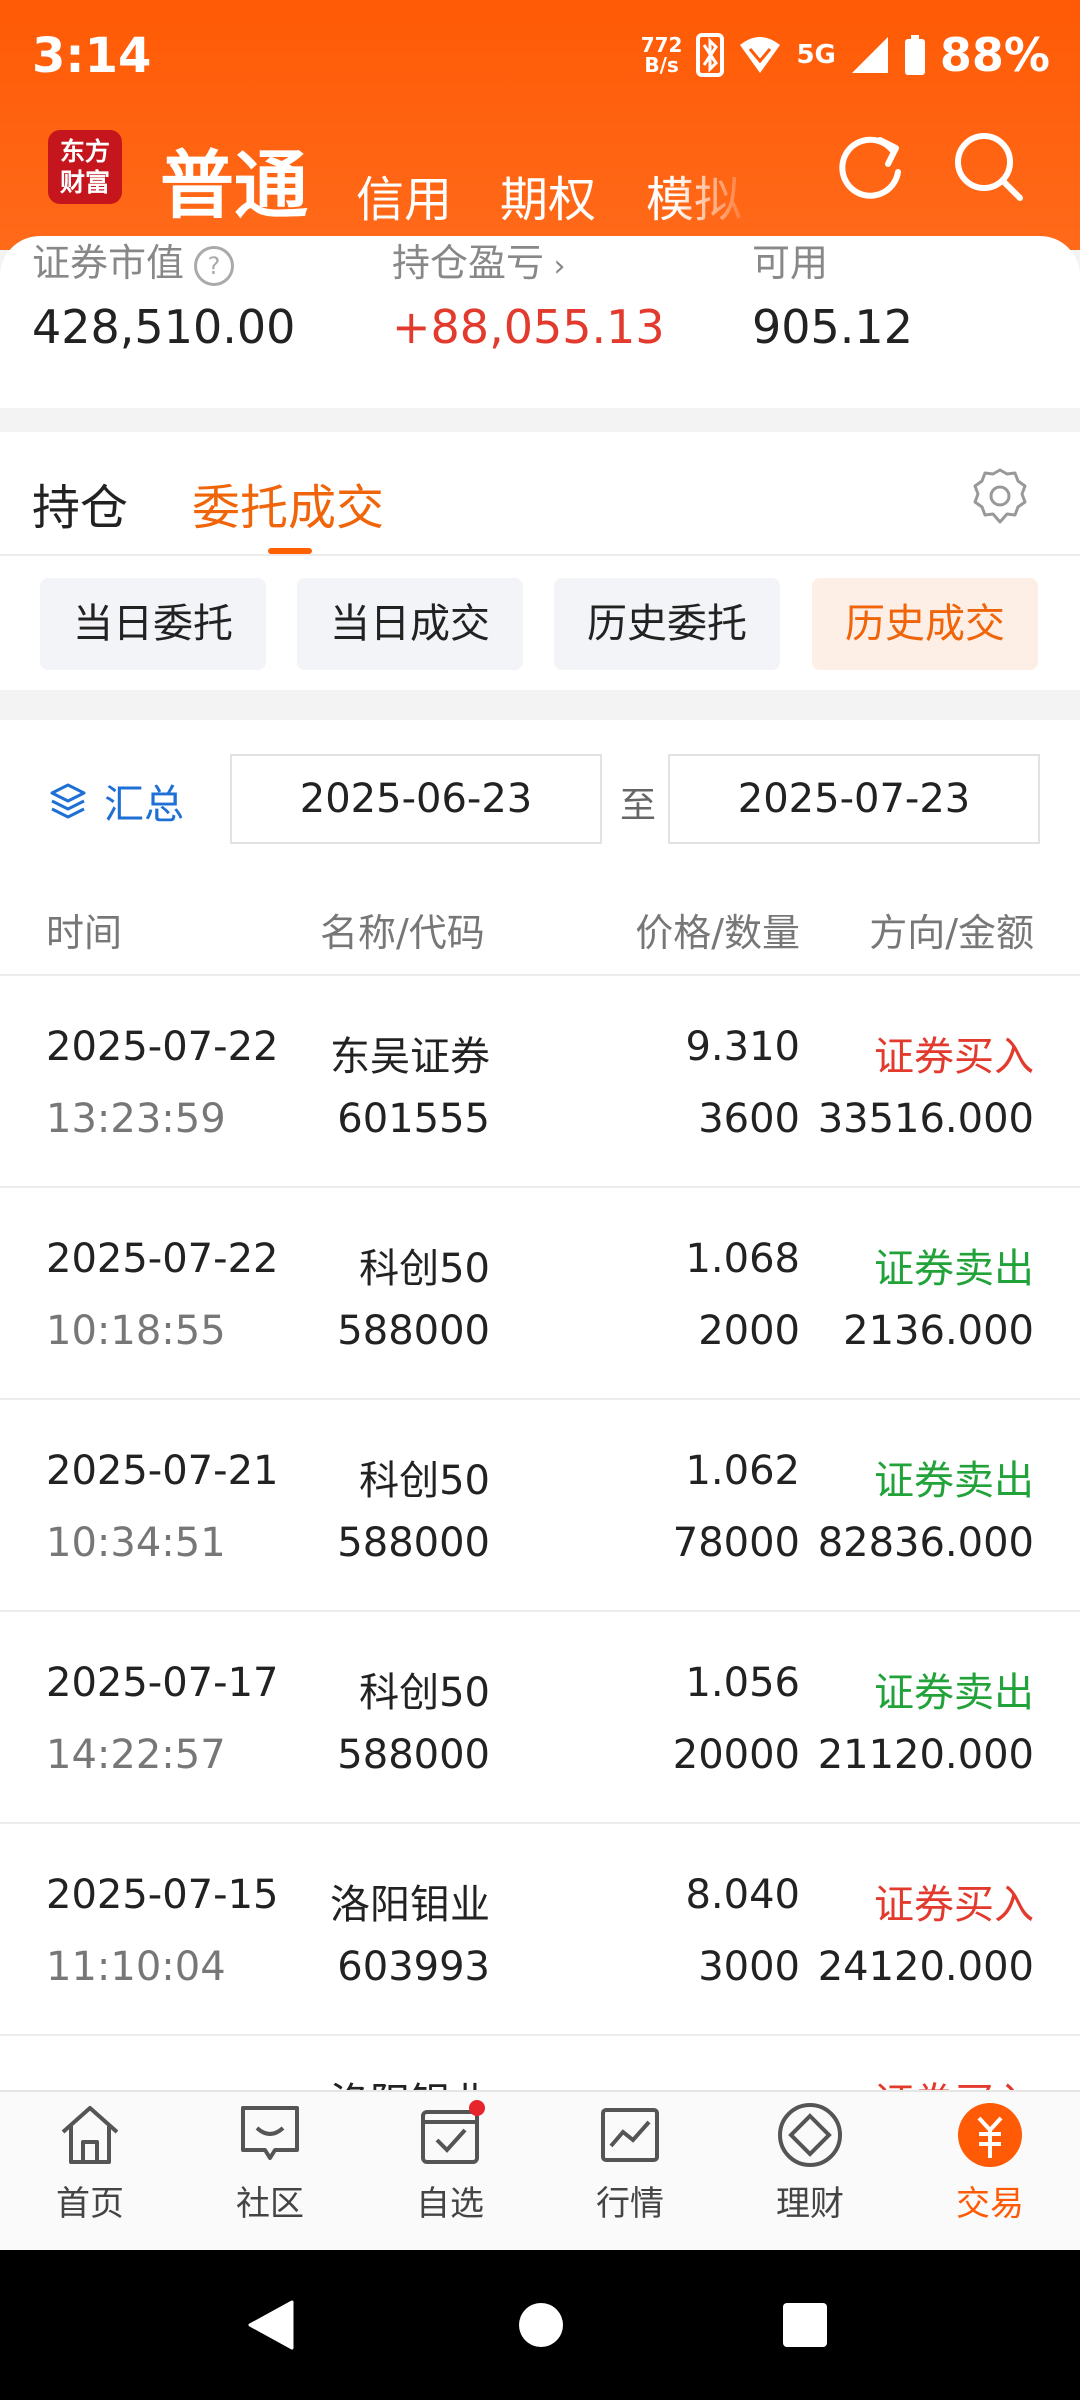 This screenshot has width=1080, height=2400. What do you see at coordinates (749, 1119) in the screenshot?
I see `trade-quantity: 3600` at bounding box center [749, 1119].